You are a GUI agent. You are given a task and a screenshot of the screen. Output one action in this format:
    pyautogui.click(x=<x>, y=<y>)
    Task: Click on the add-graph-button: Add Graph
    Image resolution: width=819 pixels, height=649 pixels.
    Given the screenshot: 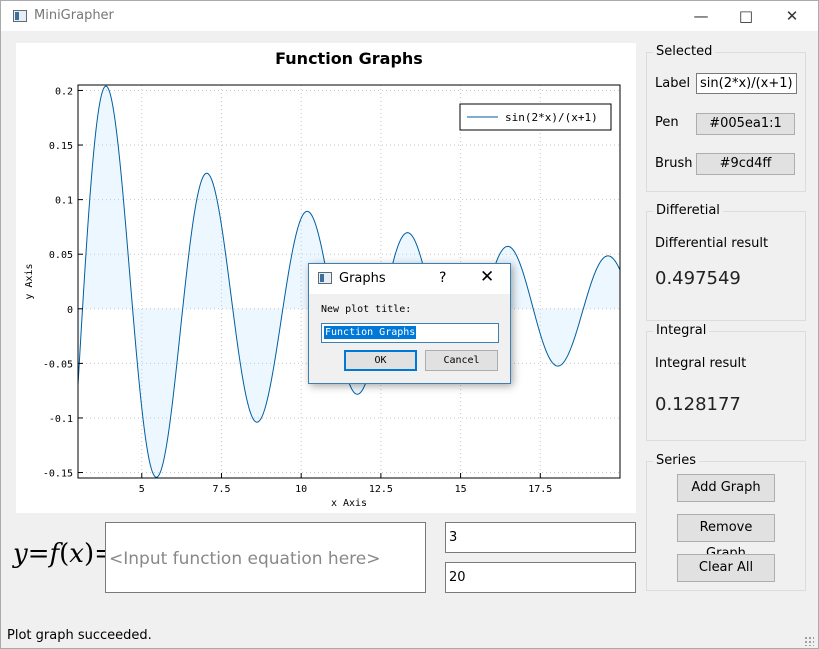 What is the action you would take?
    pyautogui.click(x=726, y=488)
    